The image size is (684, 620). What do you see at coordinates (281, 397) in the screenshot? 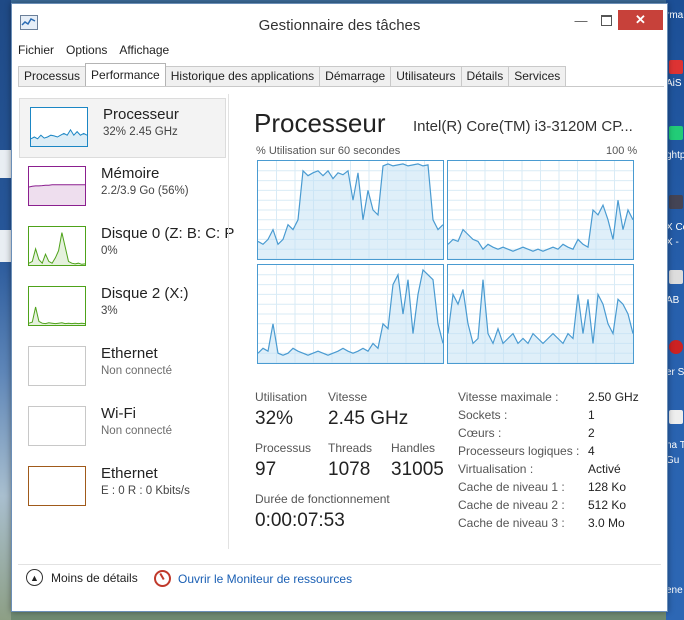
I see `utilisation-label: Utilisation` at bounding box center [281, 397].